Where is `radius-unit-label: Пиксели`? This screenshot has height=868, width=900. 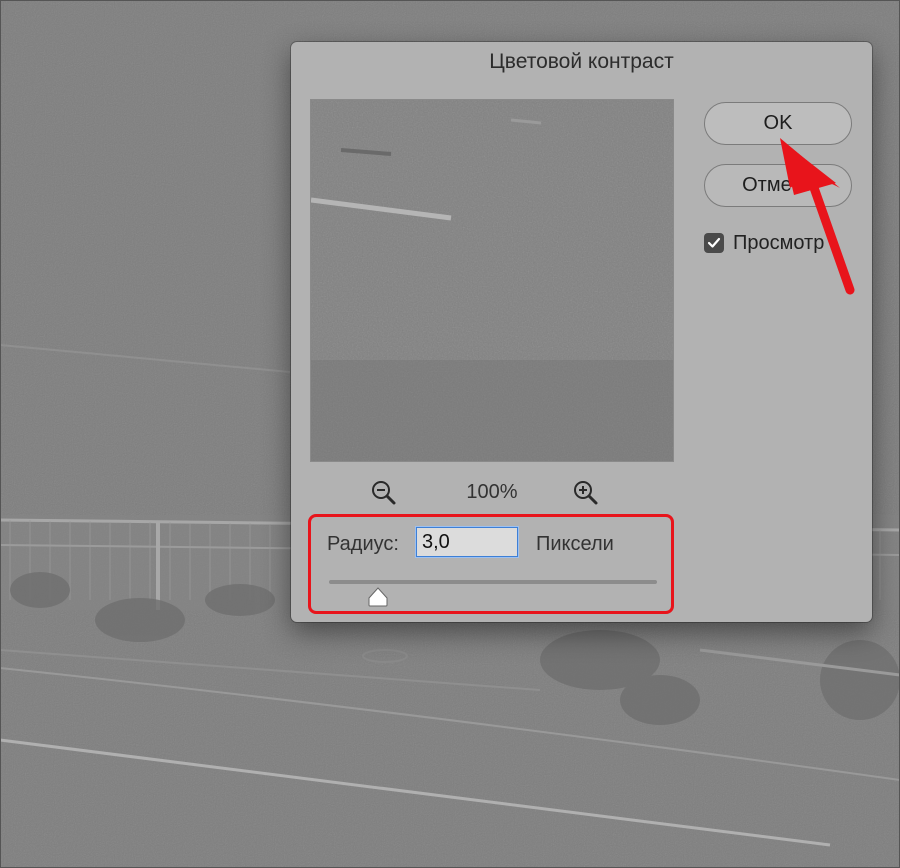 radius-unit-label: Пиксели is located at coordinates (575, 544).